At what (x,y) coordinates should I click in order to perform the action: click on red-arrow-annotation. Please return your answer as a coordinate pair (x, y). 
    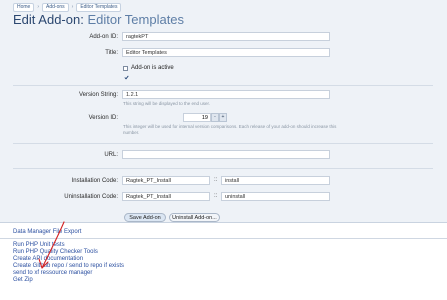
    Looking at the image, I should click on (51, 245).